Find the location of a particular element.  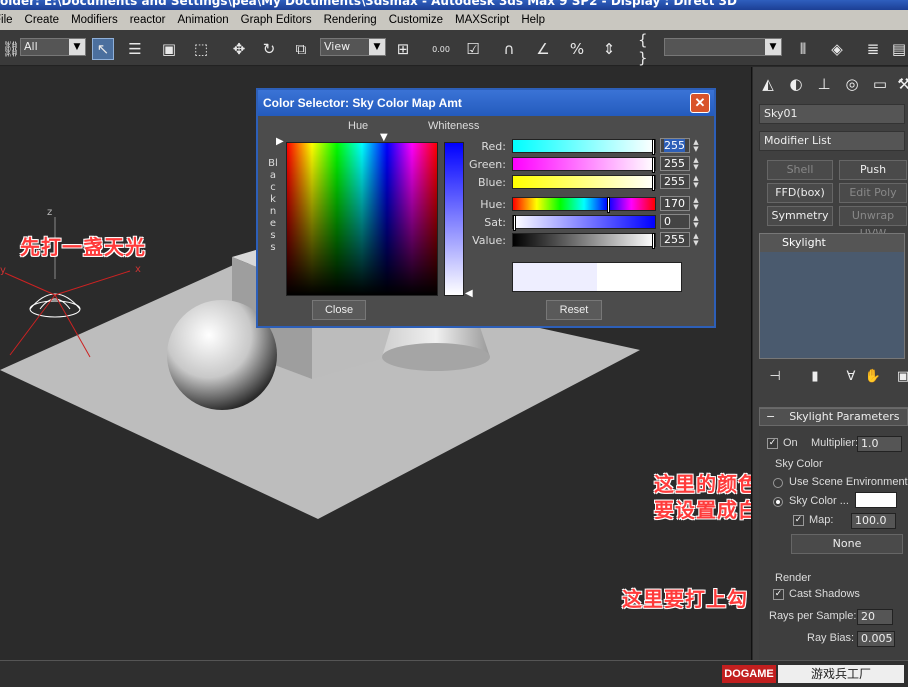

show-end-result-icon: ▮ is located at coordinates (815, 377).